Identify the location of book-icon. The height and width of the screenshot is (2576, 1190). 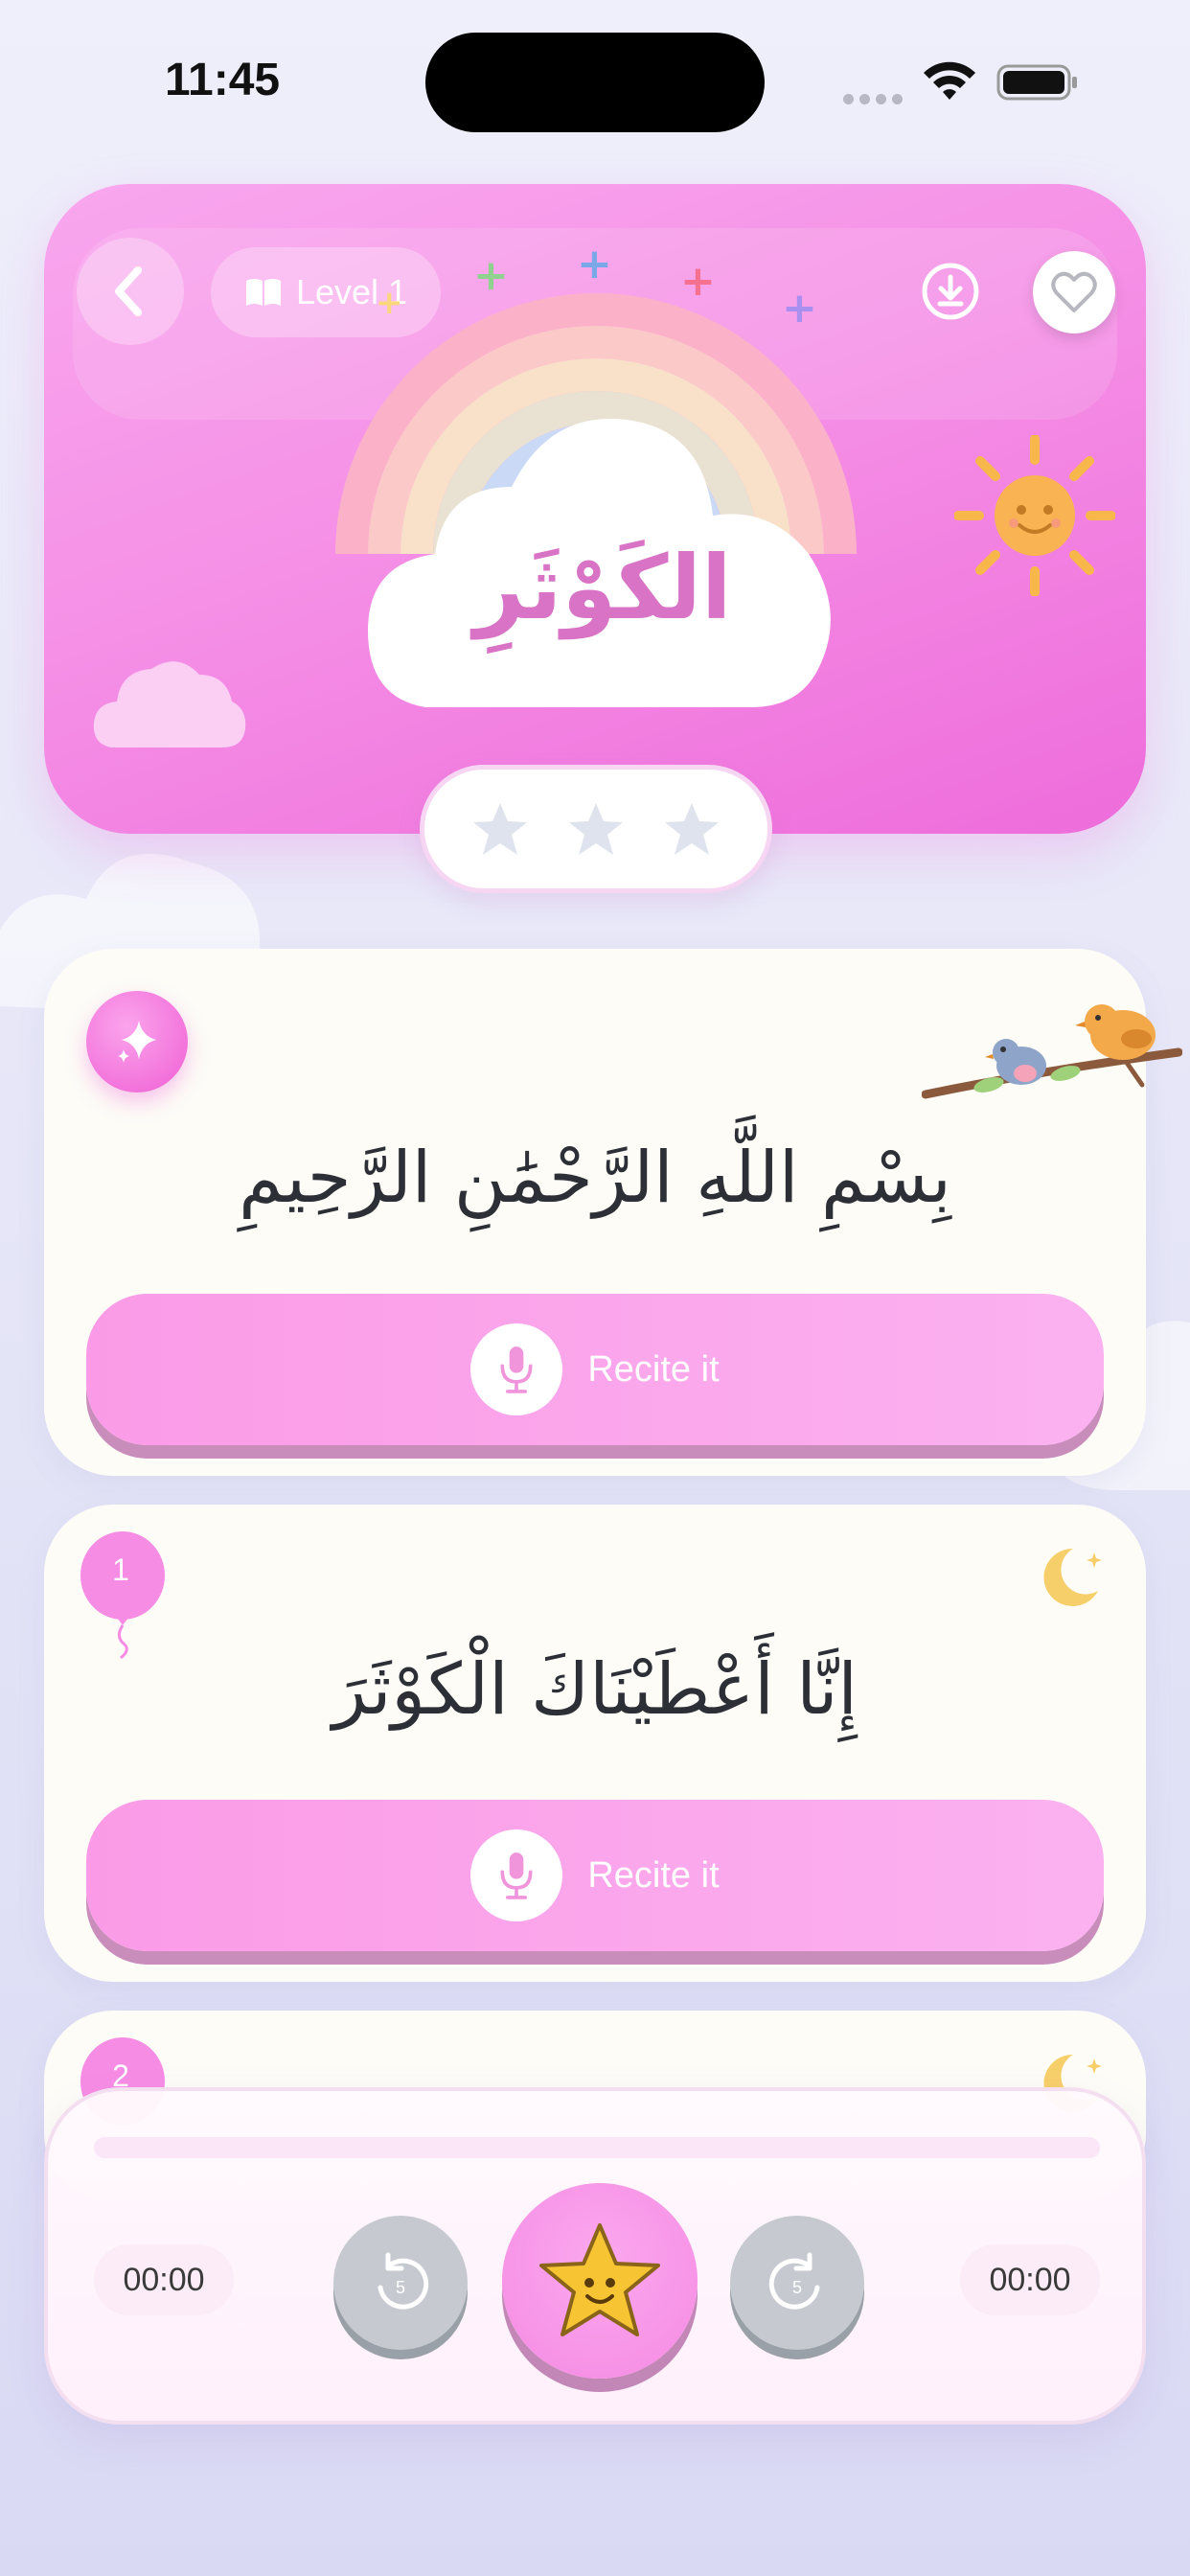
(263, 292).